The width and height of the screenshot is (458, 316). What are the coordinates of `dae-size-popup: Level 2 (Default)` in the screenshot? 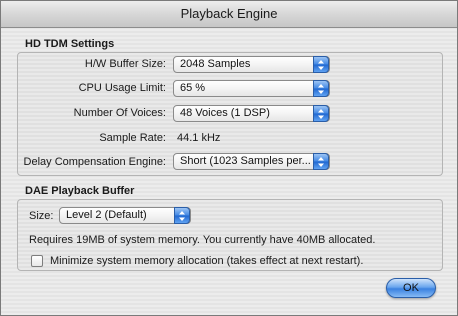 It's located at (125, 215).